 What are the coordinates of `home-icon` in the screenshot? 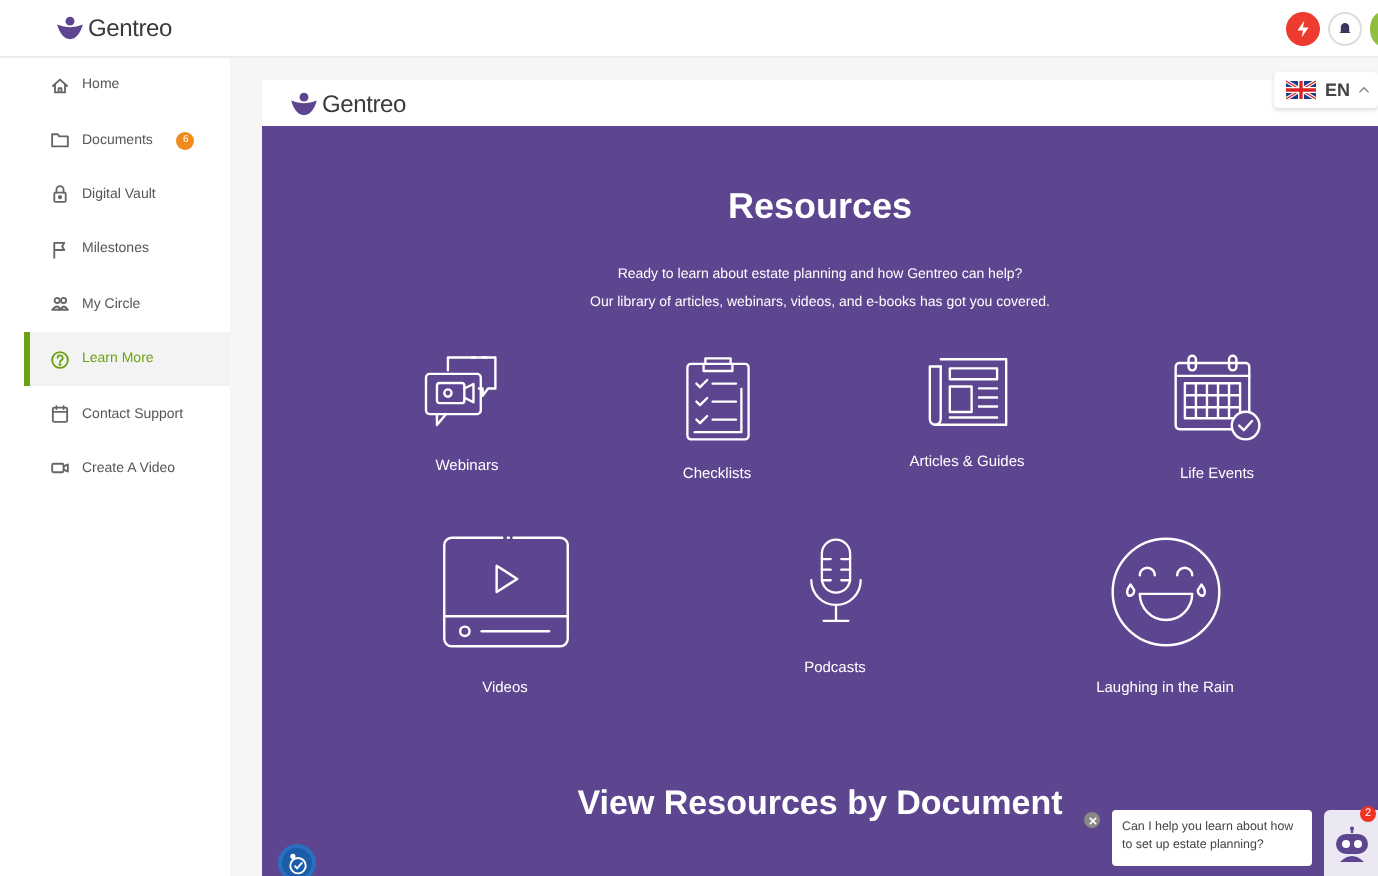 It's located at (60, 85).